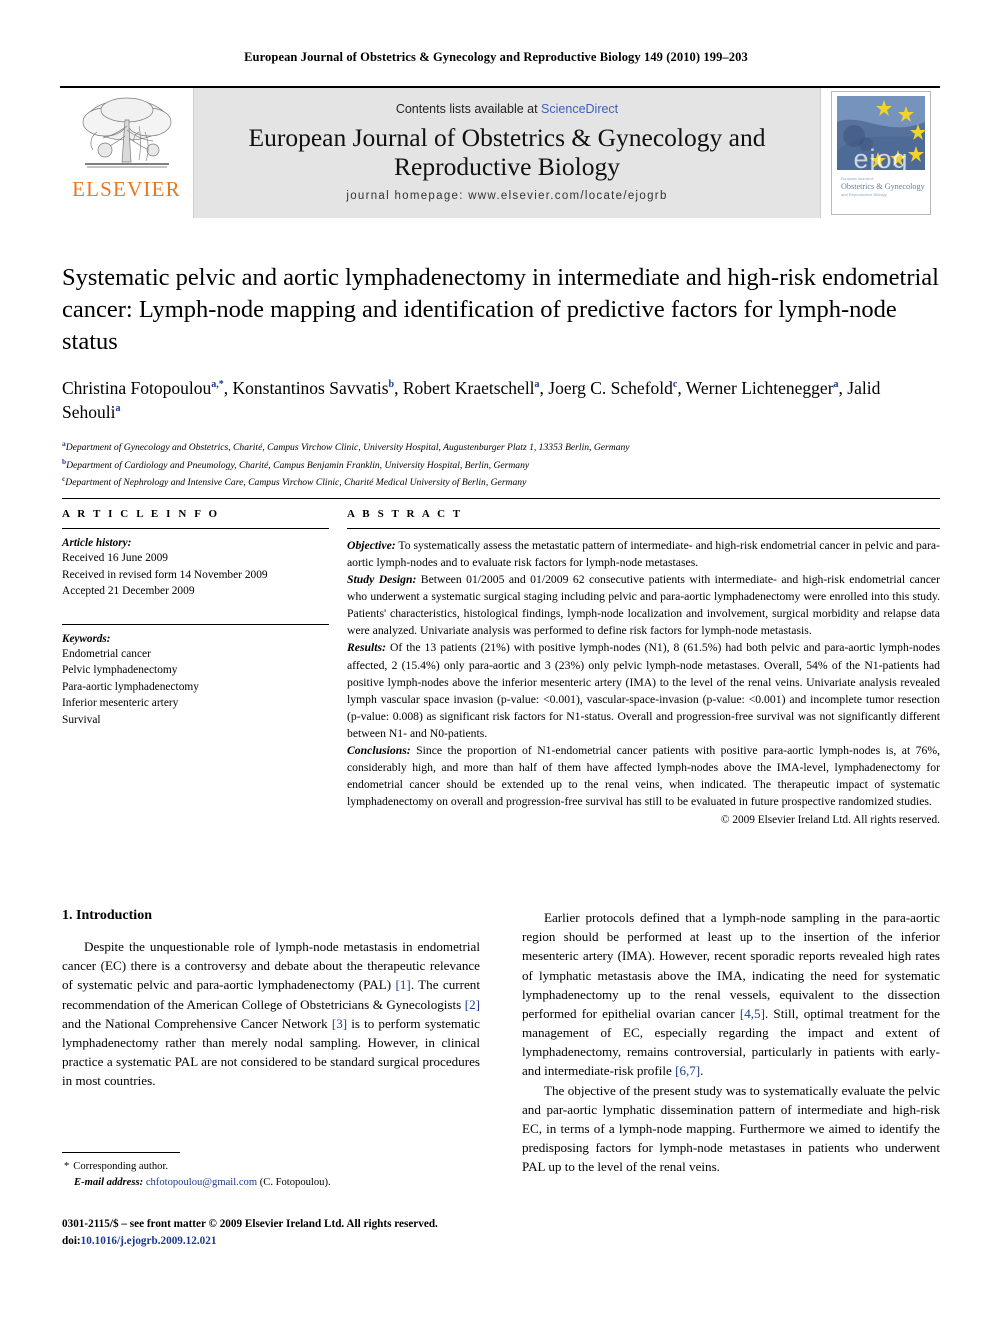 The width and height of the screenshot is (992, 1323). Describe the element at coordinates (128, 591) in the screenshot. I see `article-history-item: Accepted 21 December 2009` at that location.